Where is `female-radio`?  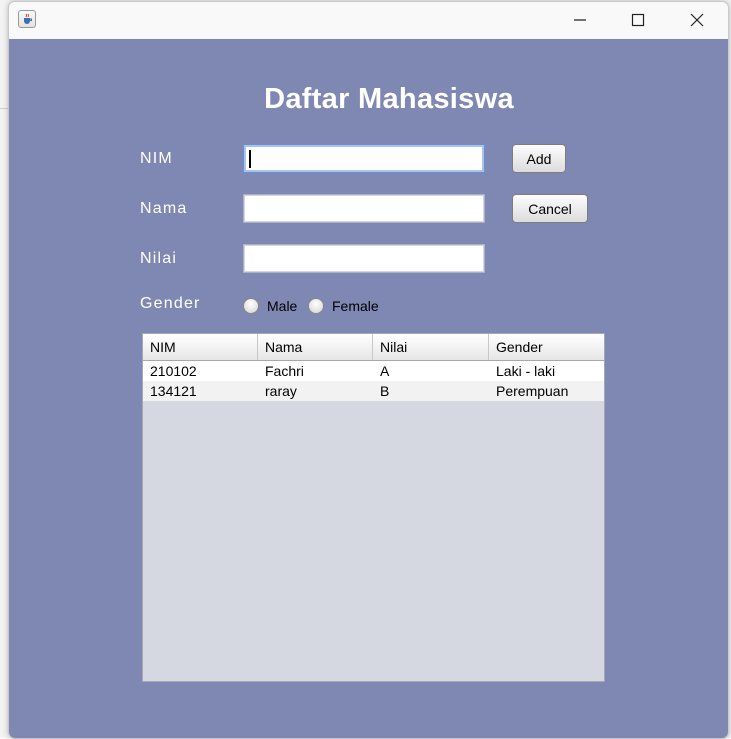 female-radio is located at coordinates (316, 306).